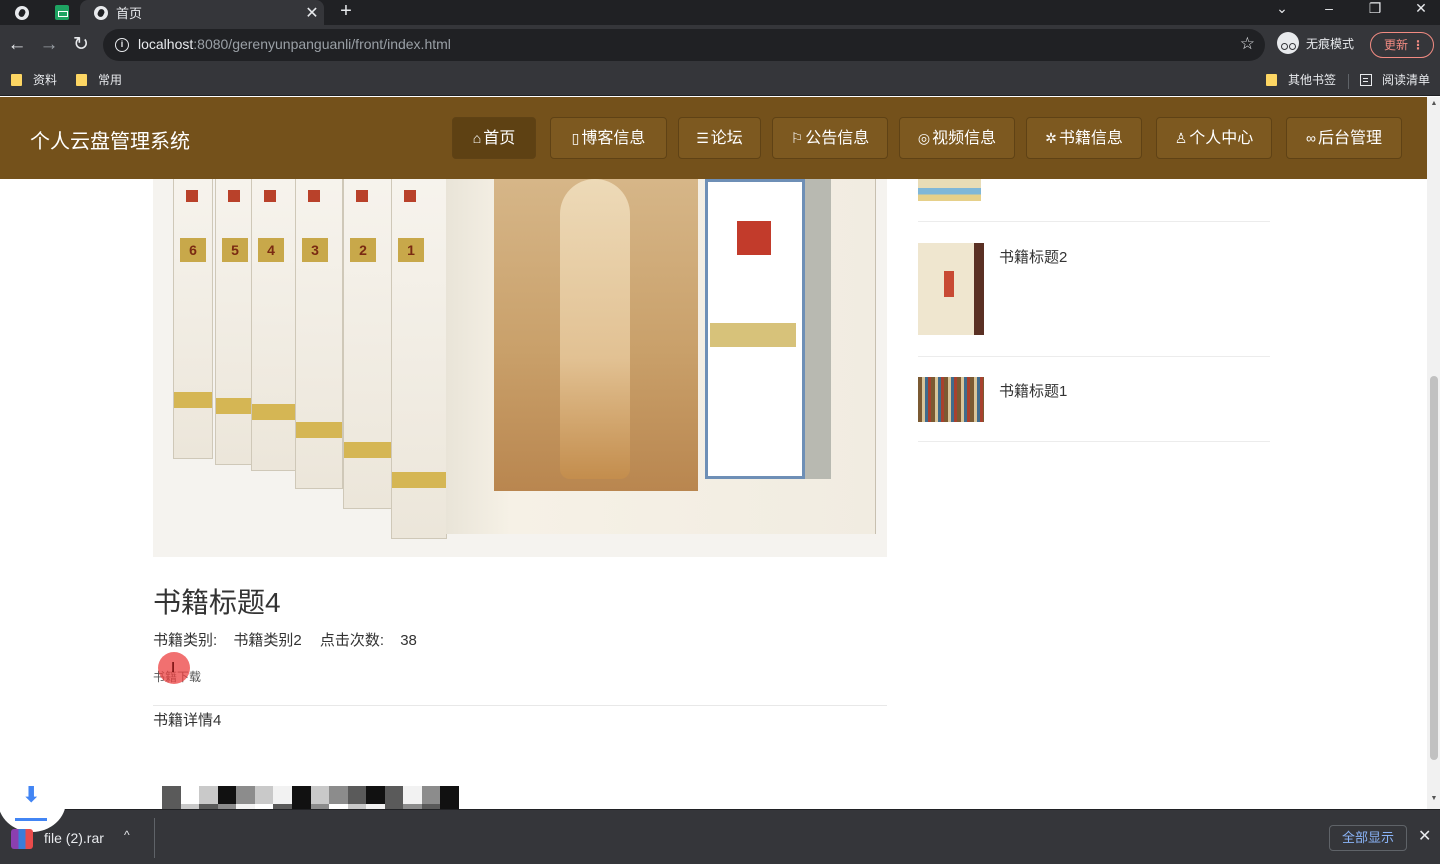 The image size is (1440, 864). Describe the element at coordinates (22, 839) in the screenshot. I see `archive-file-icon` at that location.